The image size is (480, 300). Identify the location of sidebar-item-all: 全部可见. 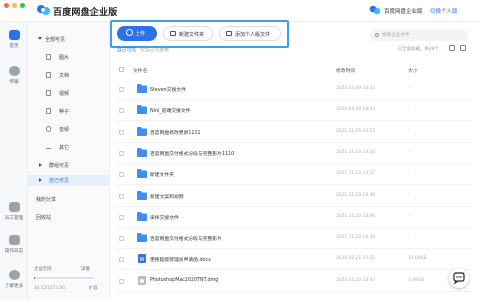
(69, 39).